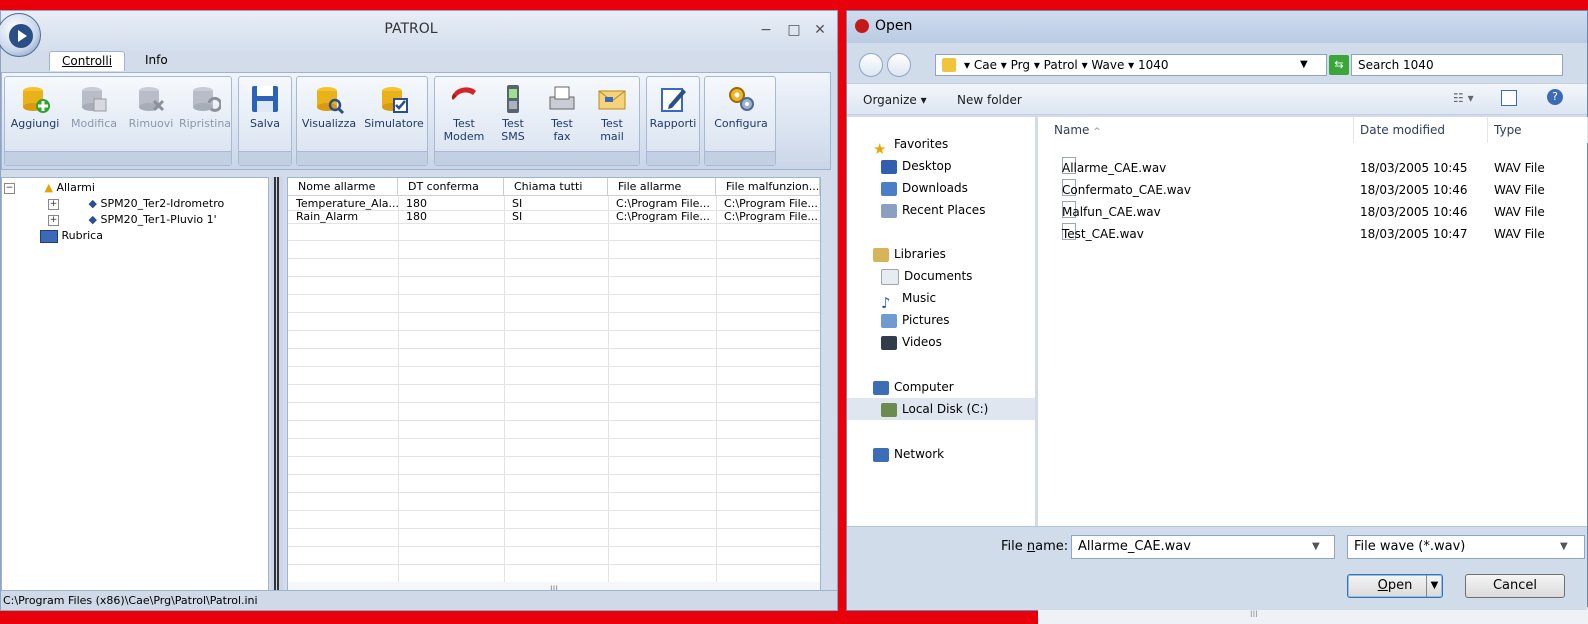 The width and height of the screenshot is (1588, 624). I want to click on open-button: Open ▼, so click(1395, 586).